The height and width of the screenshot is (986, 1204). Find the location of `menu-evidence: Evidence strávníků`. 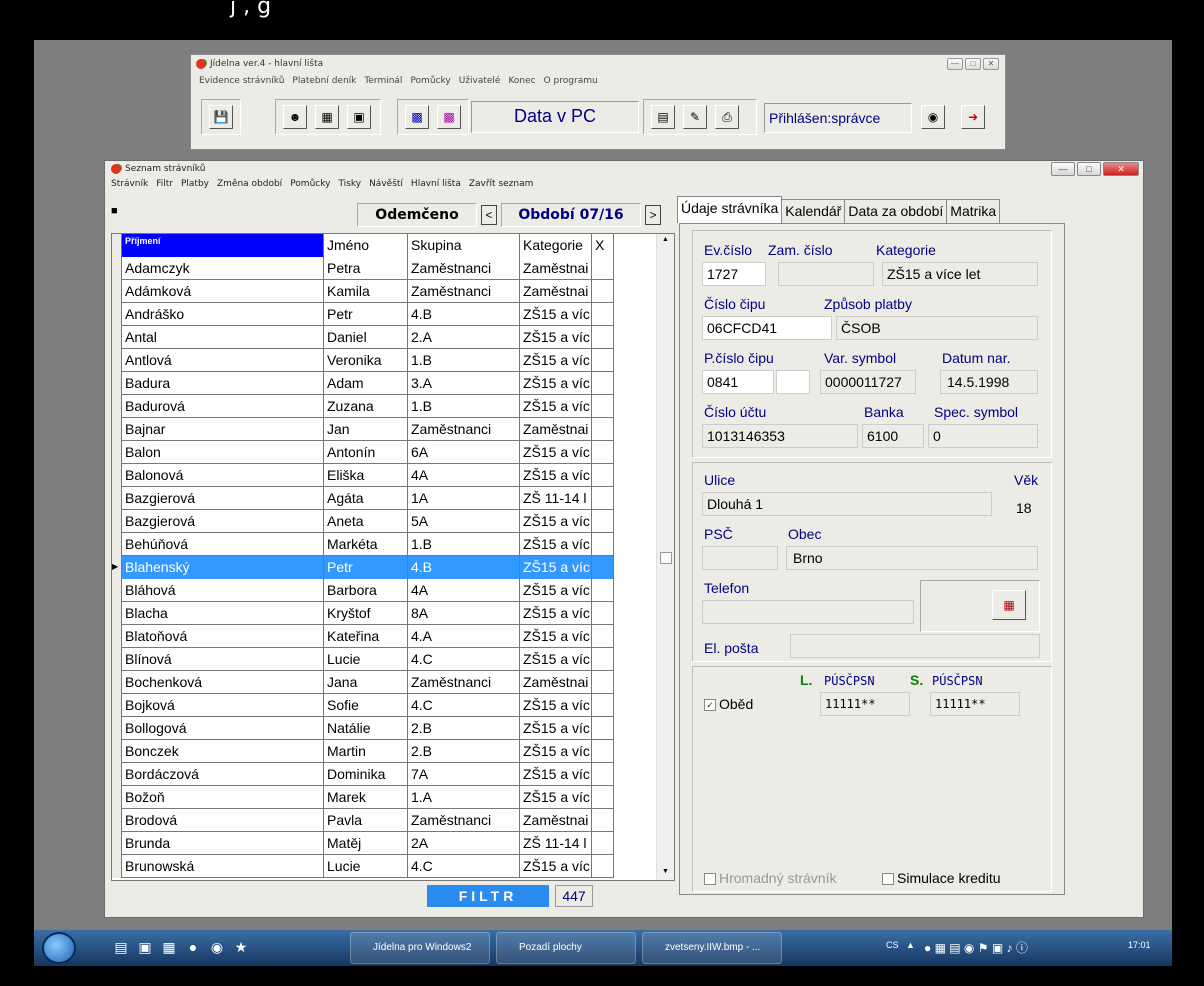

menu-evidence: Evidence strávníků is located at coordinates (241, 81).